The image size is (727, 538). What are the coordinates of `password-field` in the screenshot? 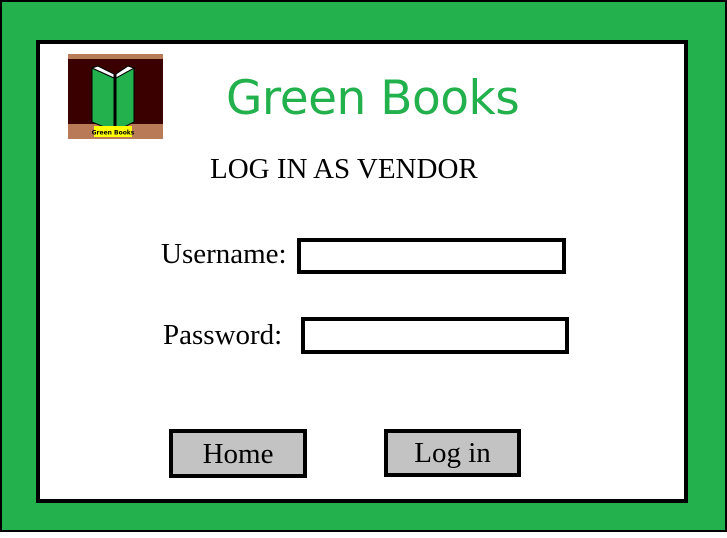 It's located at (435, 335).